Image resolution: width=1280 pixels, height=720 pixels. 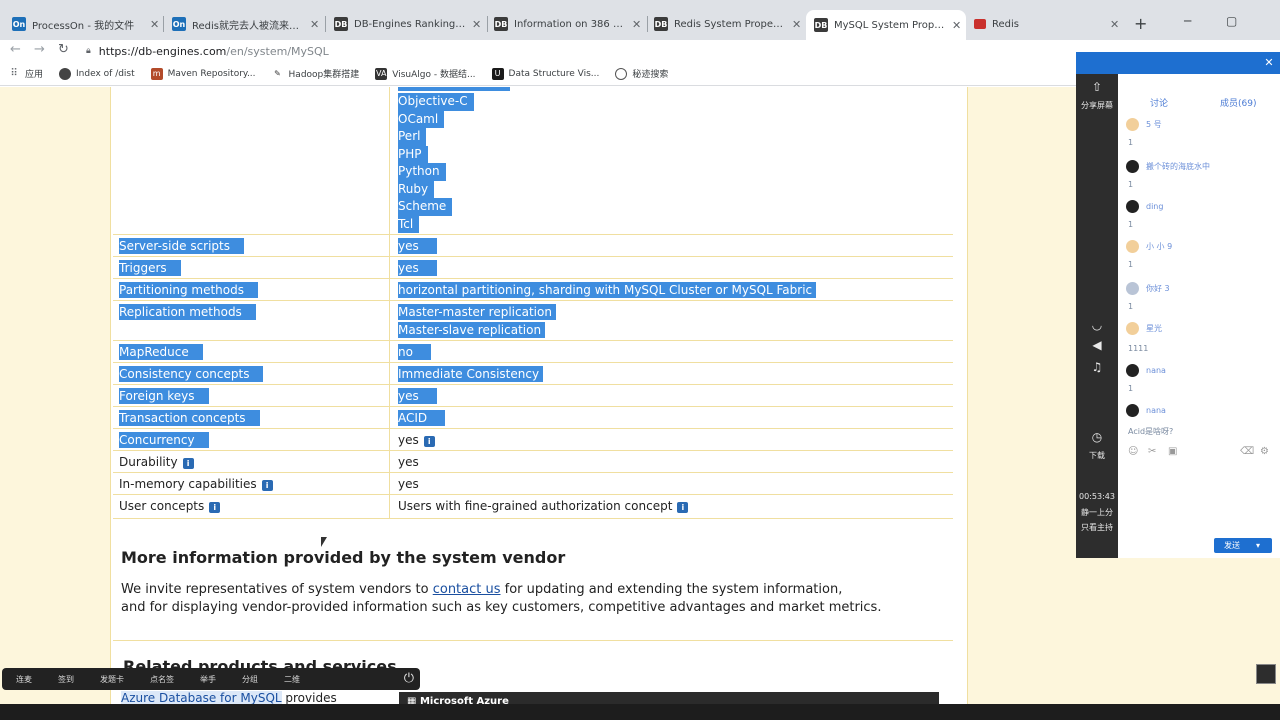 I want to click on browser-tab: DB Redis System Properties ✕, so click(x=729, y=24).